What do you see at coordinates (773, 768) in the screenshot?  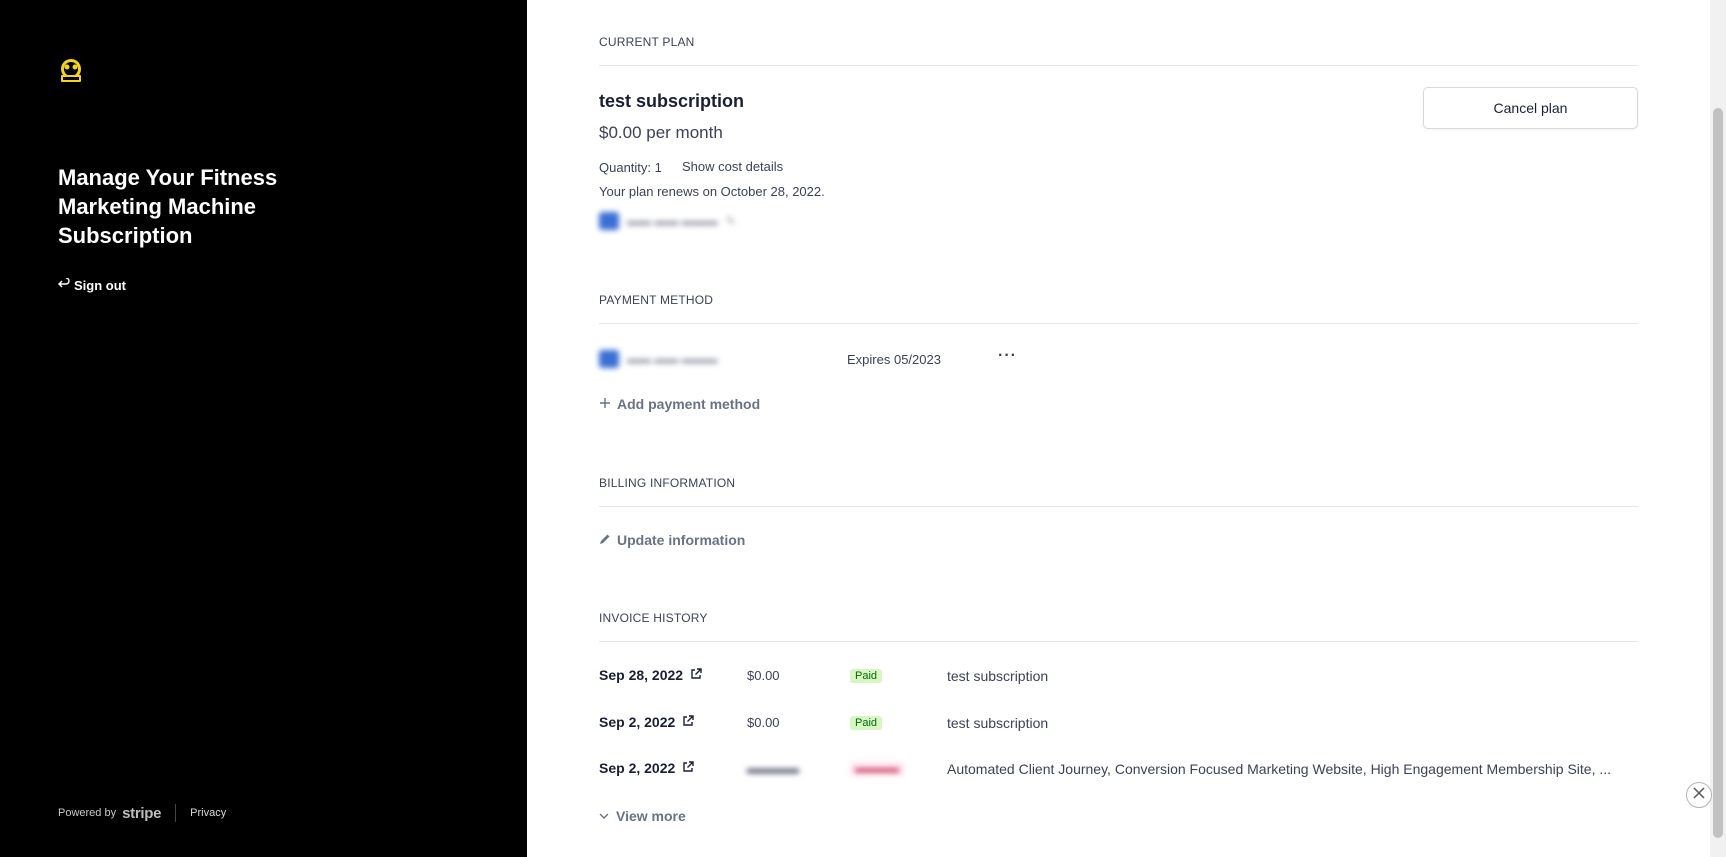 I see `invoice-amount-redacted: ▬▬▬▬` at bounding box center [773, 768].